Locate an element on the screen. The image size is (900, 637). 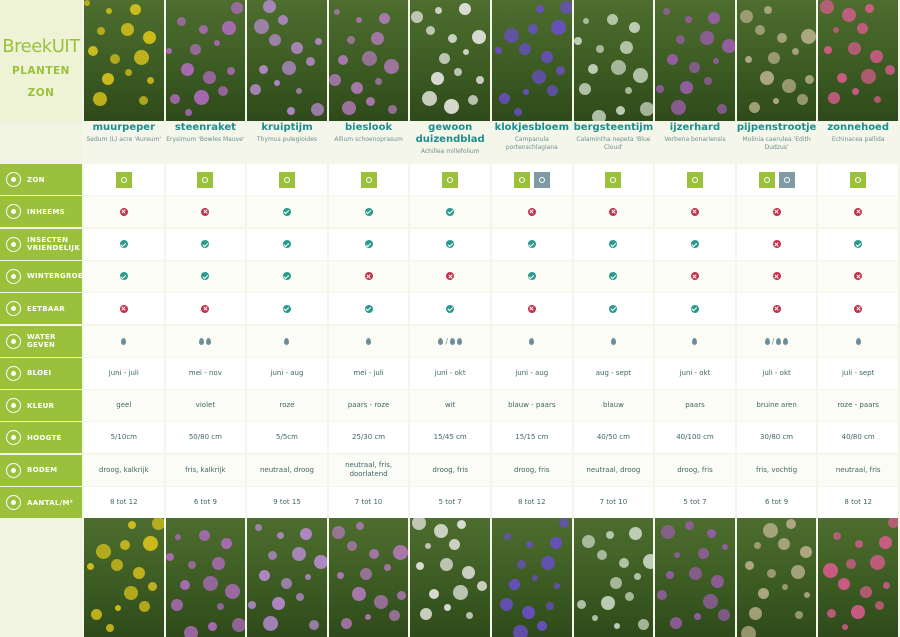
row-label-eetbaar: EETBAAR is located at coordinates (41, 309).